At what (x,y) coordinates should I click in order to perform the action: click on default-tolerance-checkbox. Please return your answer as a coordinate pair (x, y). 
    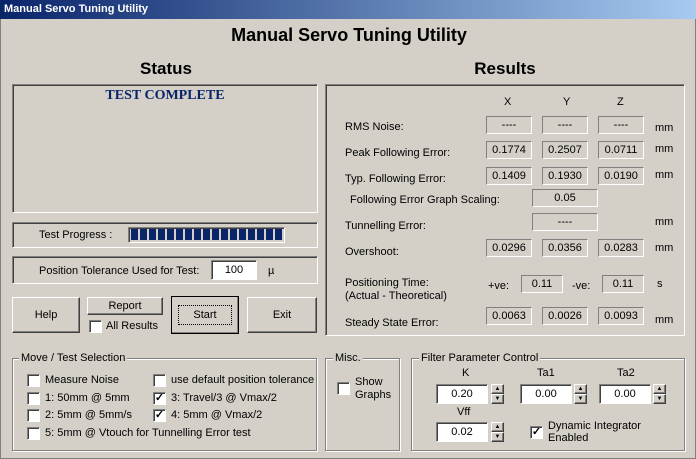
    Looking at the image, I should click on (159, 380).